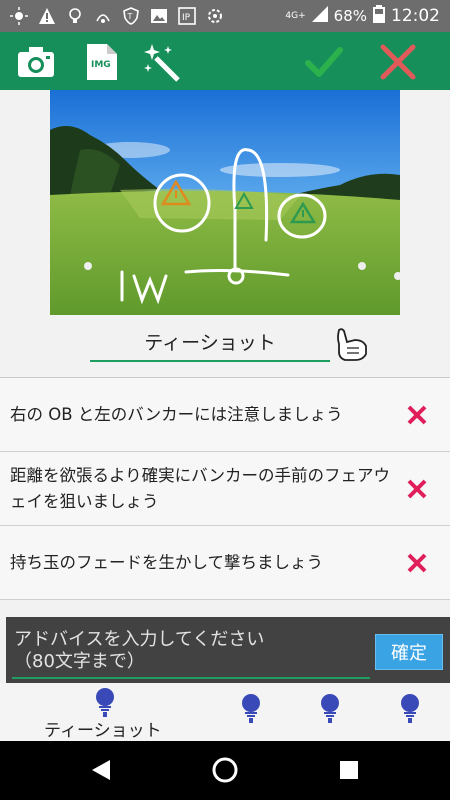 This screenshot has height=800, width=450. Describe the element at coordinates (117, 16) in the screenshot. I see `notification-icons: T IP` at that location.